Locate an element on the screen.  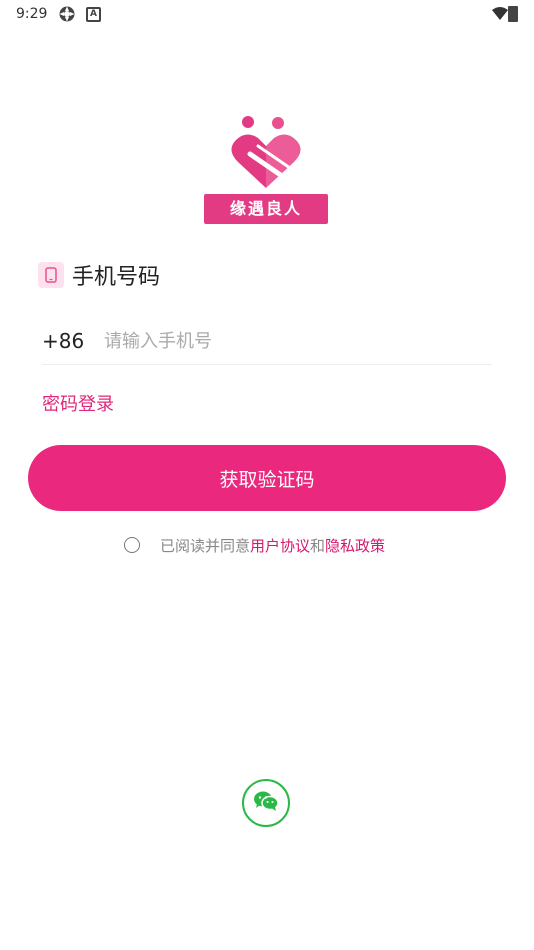
get-code-button: 获取验证码 is located at coordinates (267, 478).